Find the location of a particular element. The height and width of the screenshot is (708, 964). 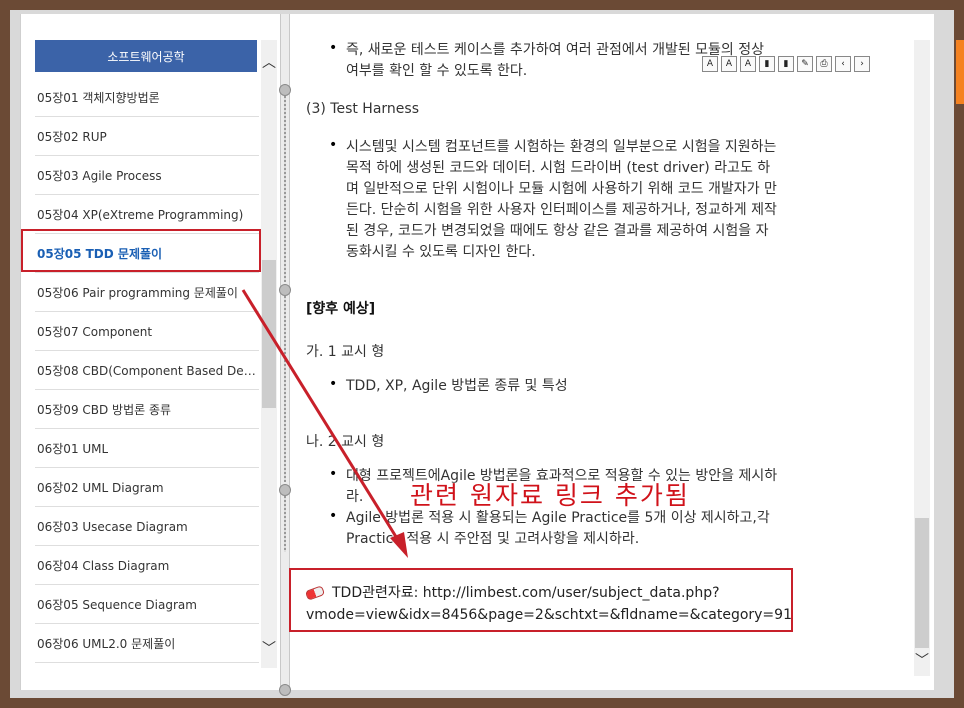

arrow-head is located at coordinates (399, 545).